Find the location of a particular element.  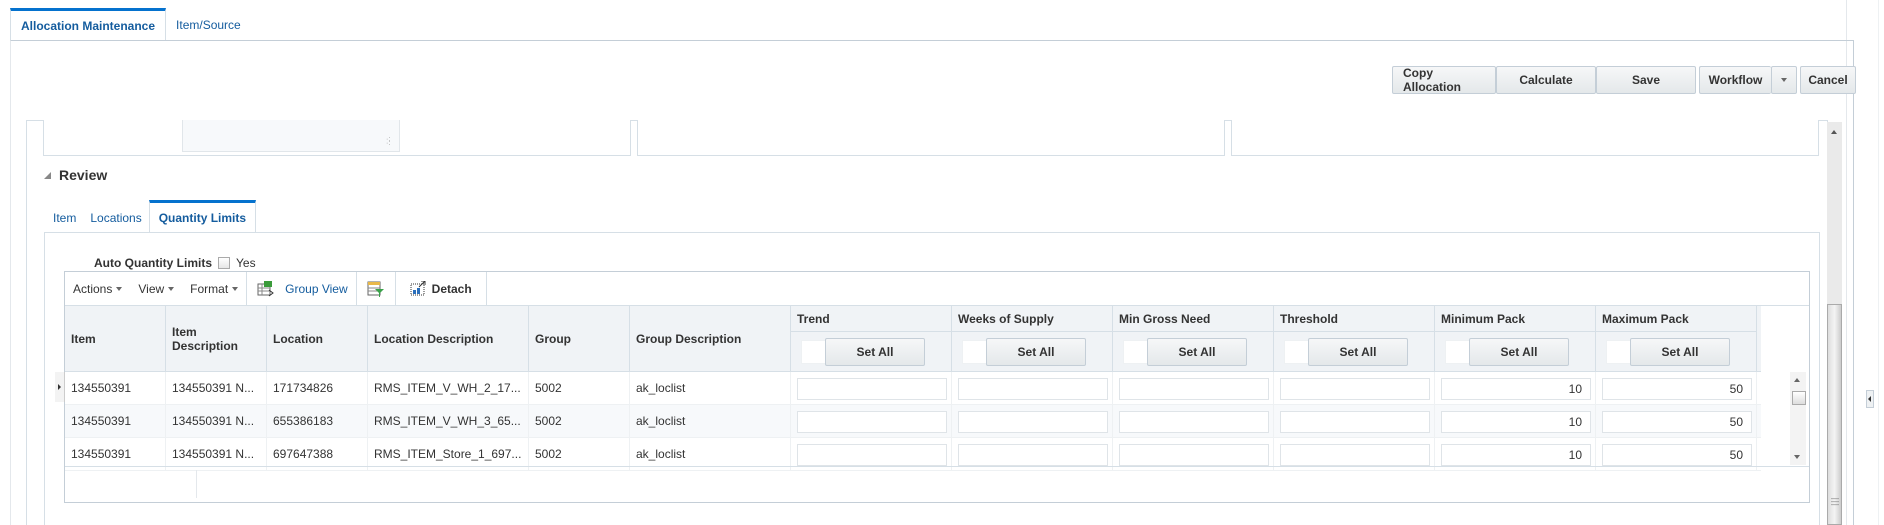

tab-allocation-maintenance: Allocation Maintenance is located at coordinates (88, 24).